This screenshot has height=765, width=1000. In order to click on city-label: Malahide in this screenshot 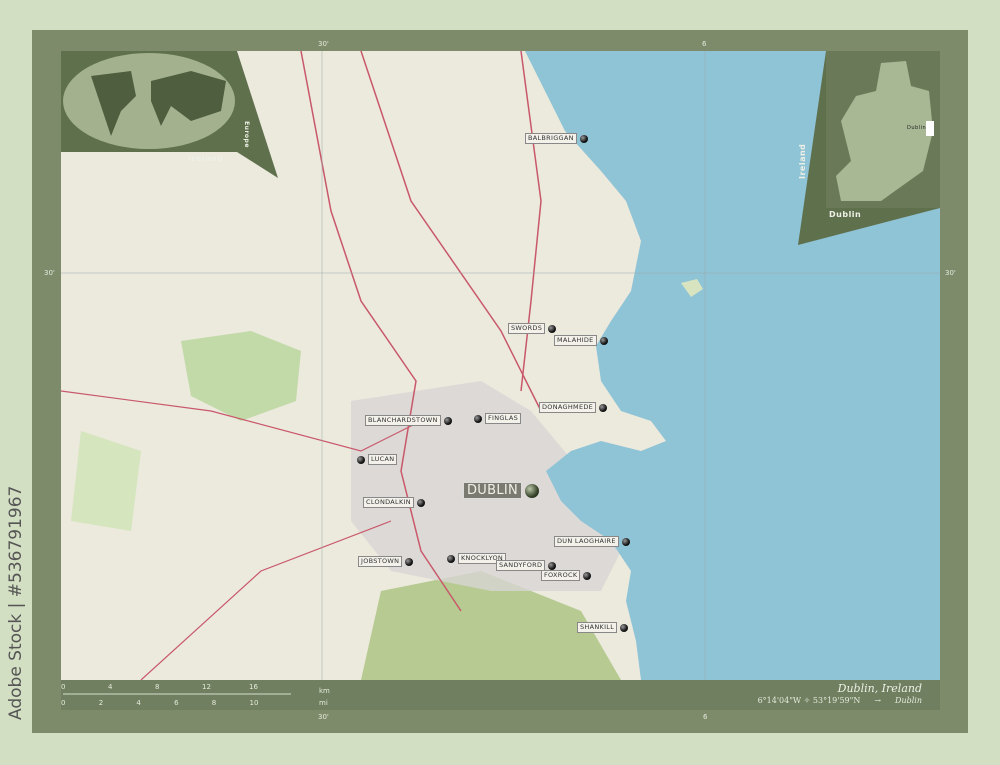, I will do `click(575, 340)`.